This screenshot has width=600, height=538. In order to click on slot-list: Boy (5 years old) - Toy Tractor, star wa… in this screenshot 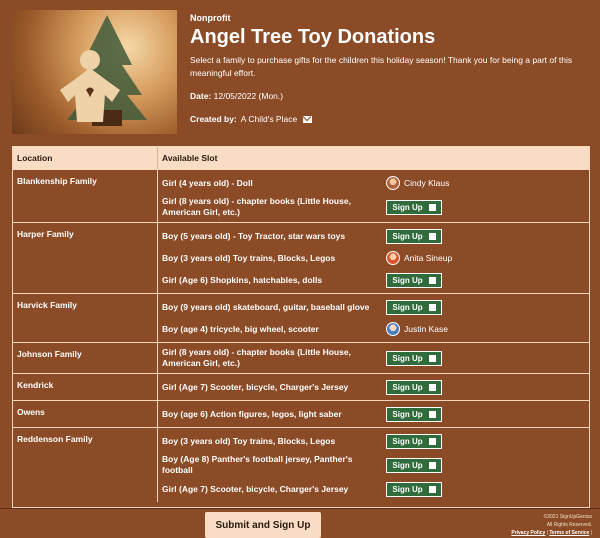, I will do `click(373, 258)`.